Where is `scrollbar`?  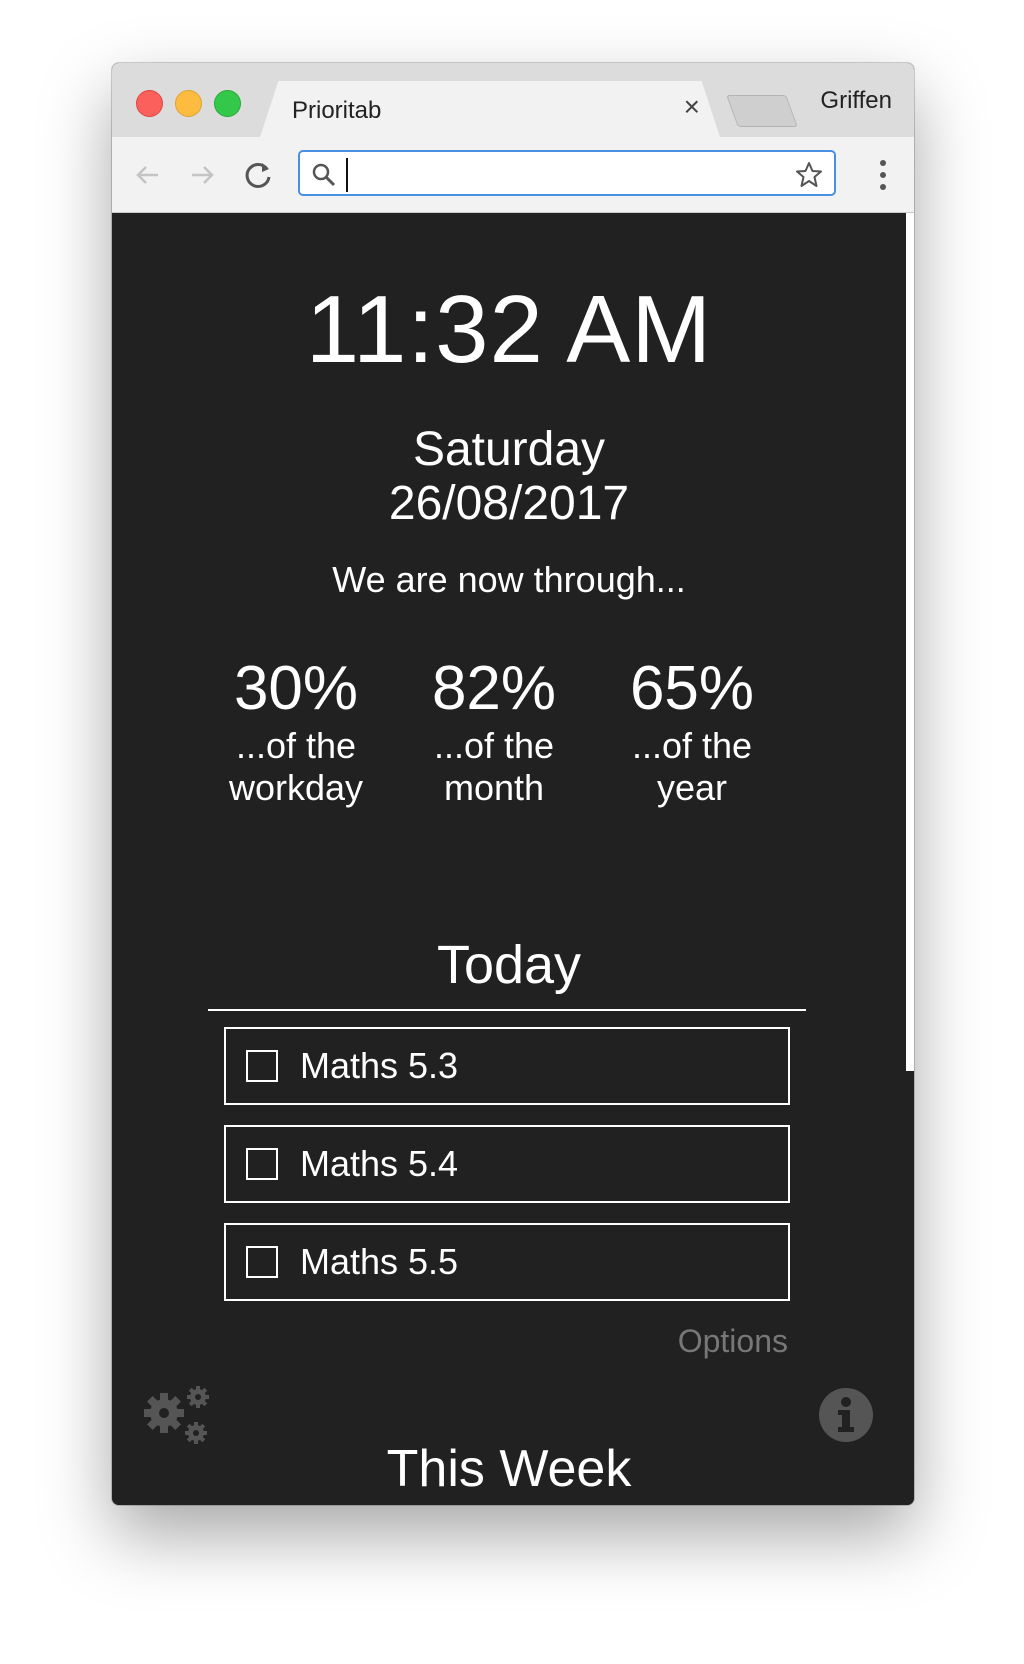
scrollbar is located at coordinates (910, 642).